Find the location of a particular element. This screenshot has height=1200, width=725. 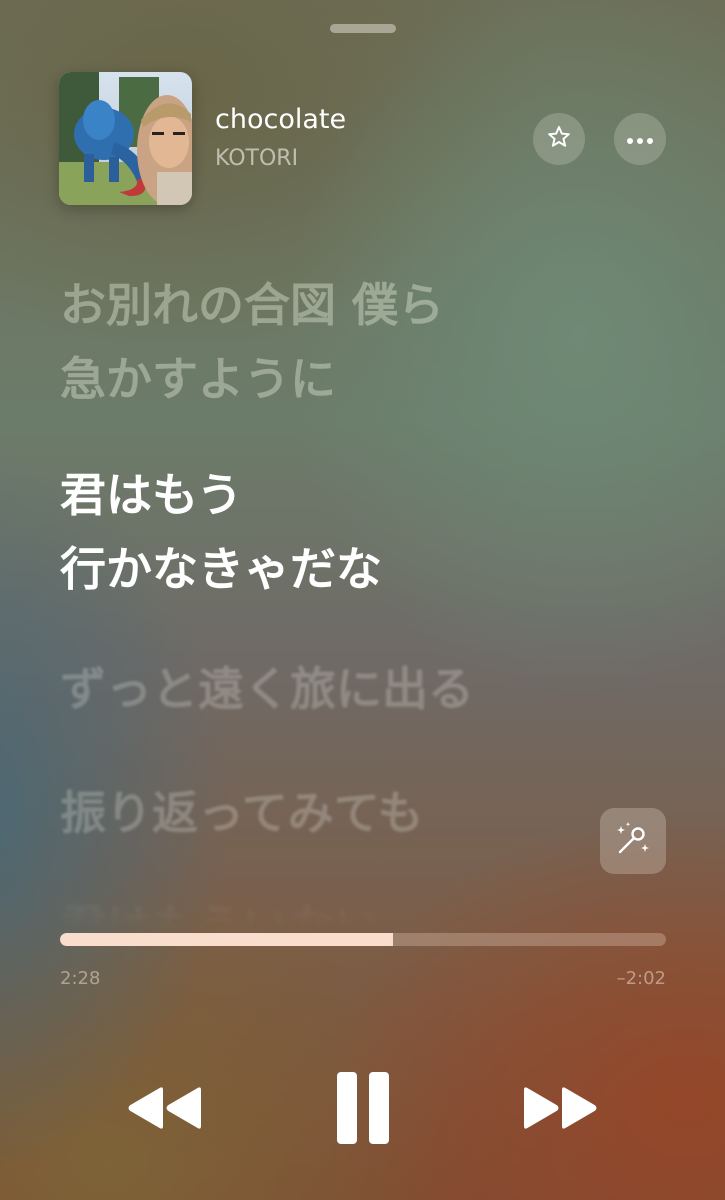

more-options-button is located at coordinates (640, 139).